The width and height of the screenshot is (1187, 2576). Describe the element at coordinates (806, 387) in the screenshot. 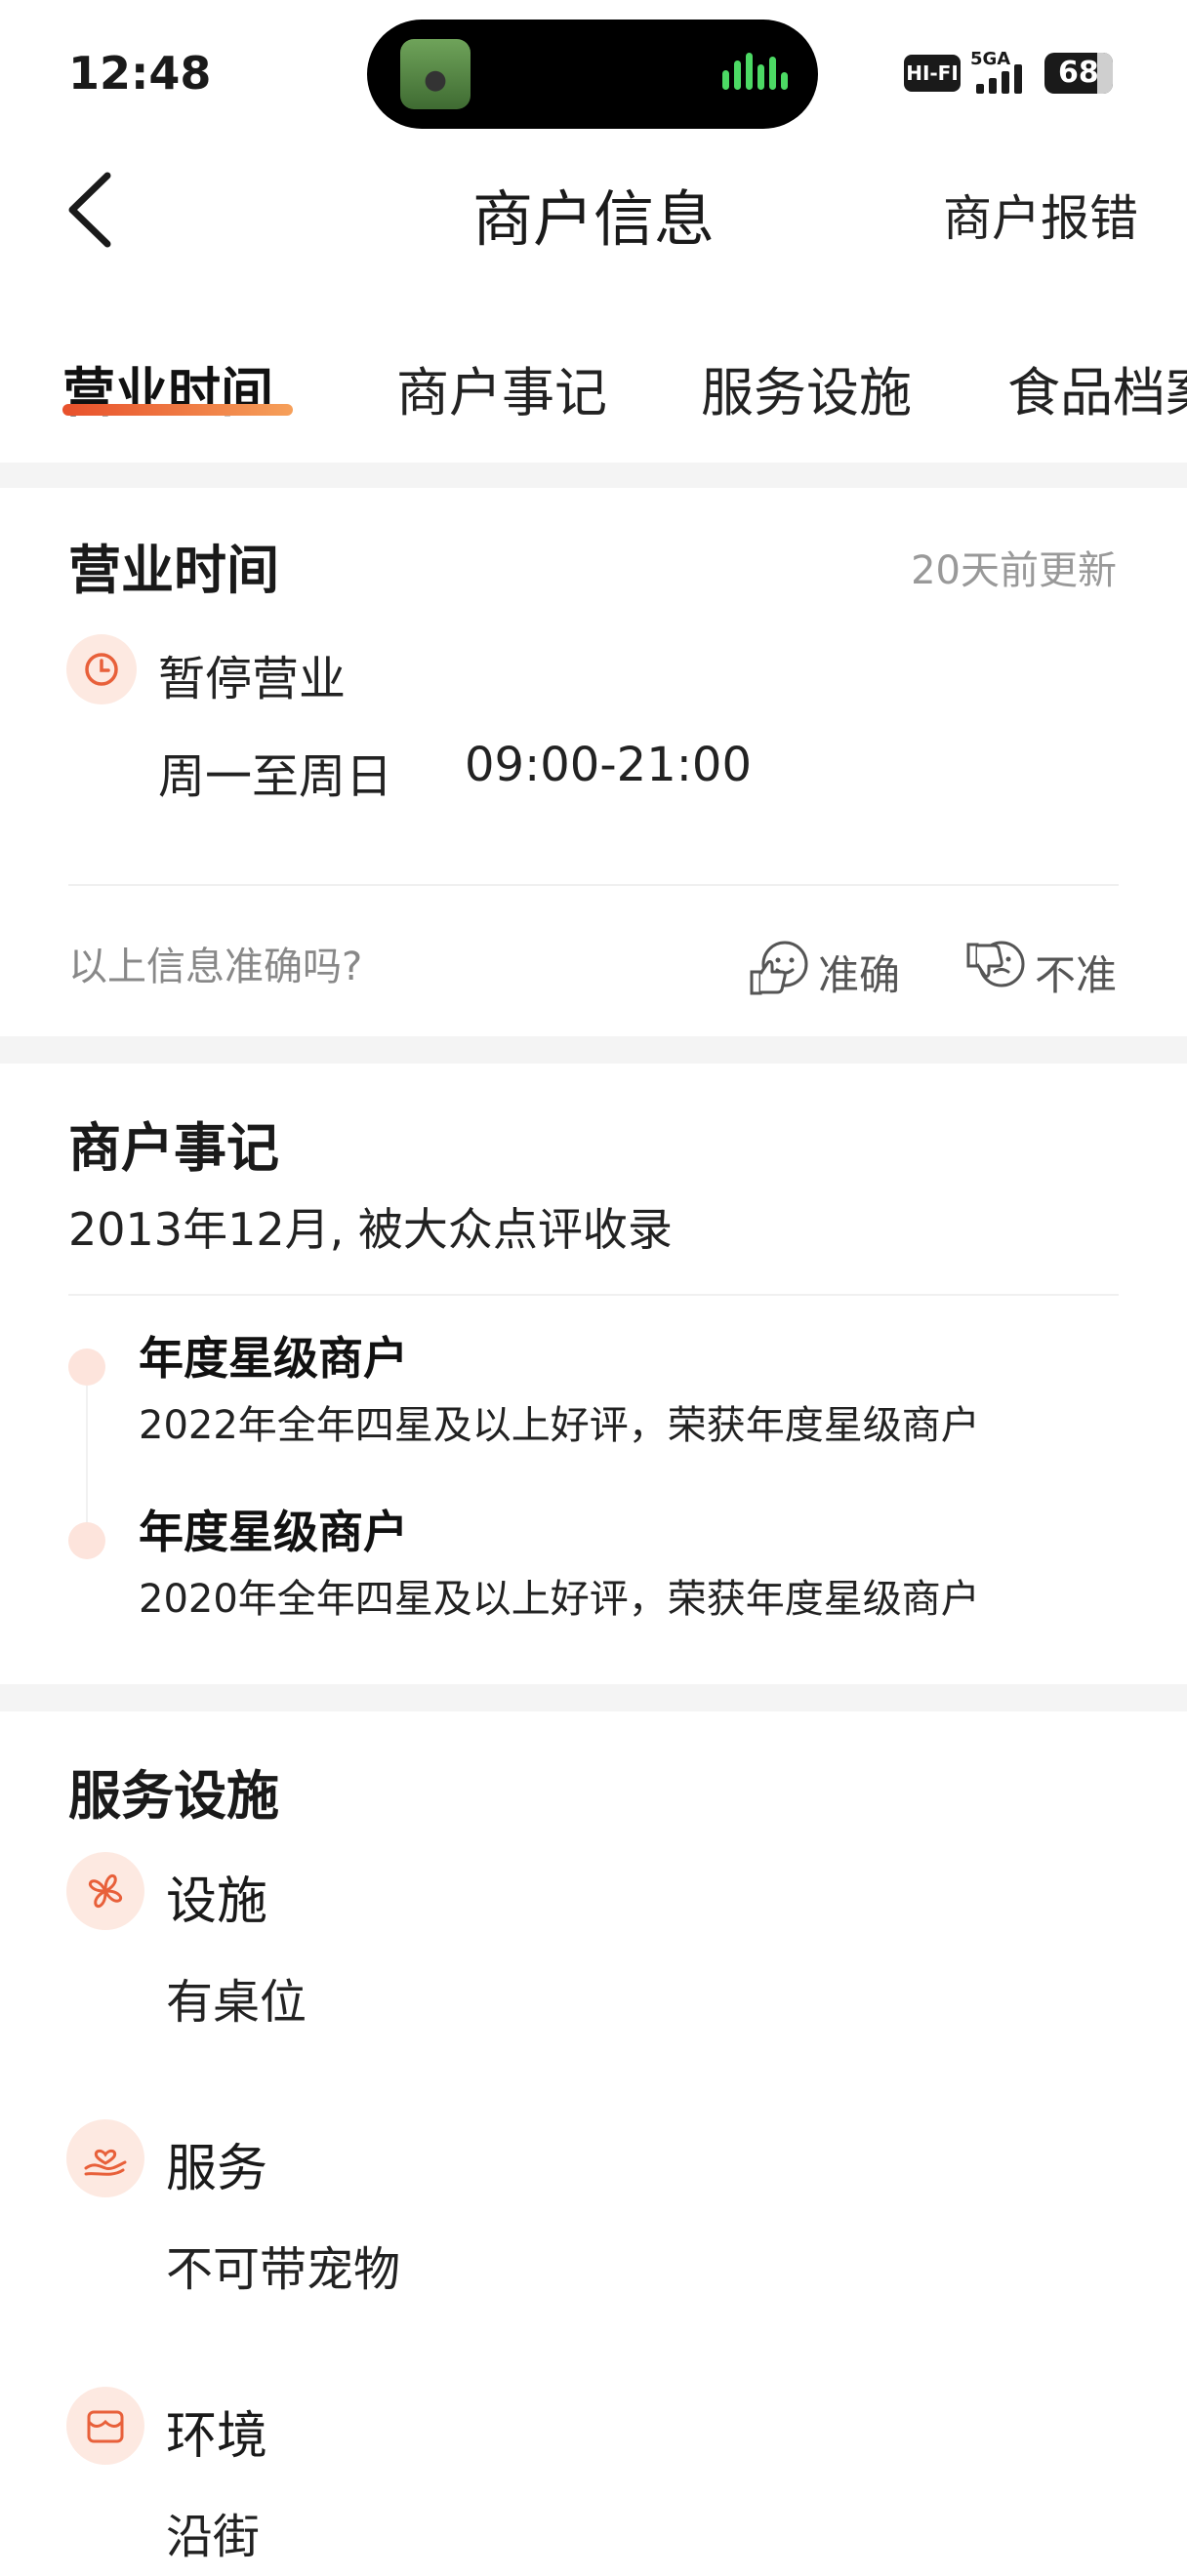

I see `tab-facilities: 服务设施` at that location.